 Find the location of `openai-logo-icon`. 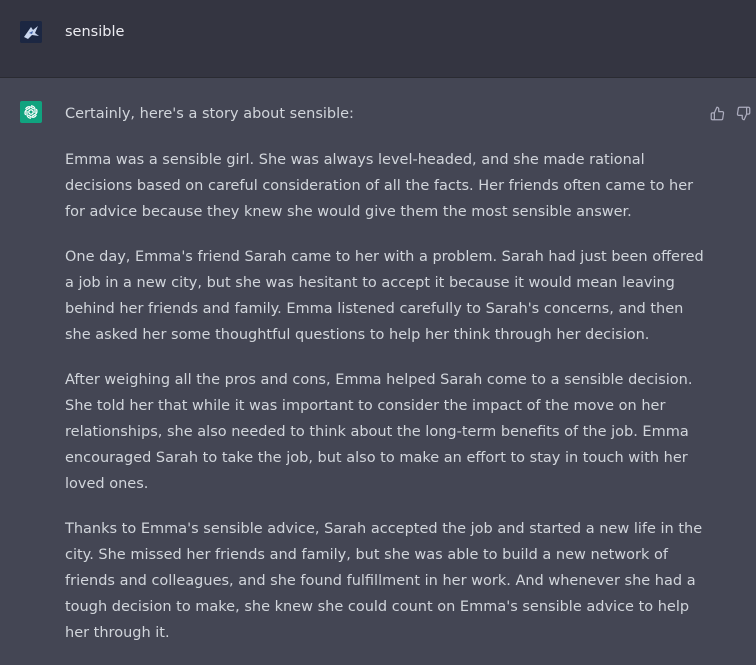

openai-logo-icon is located at coordinates (31, 112).